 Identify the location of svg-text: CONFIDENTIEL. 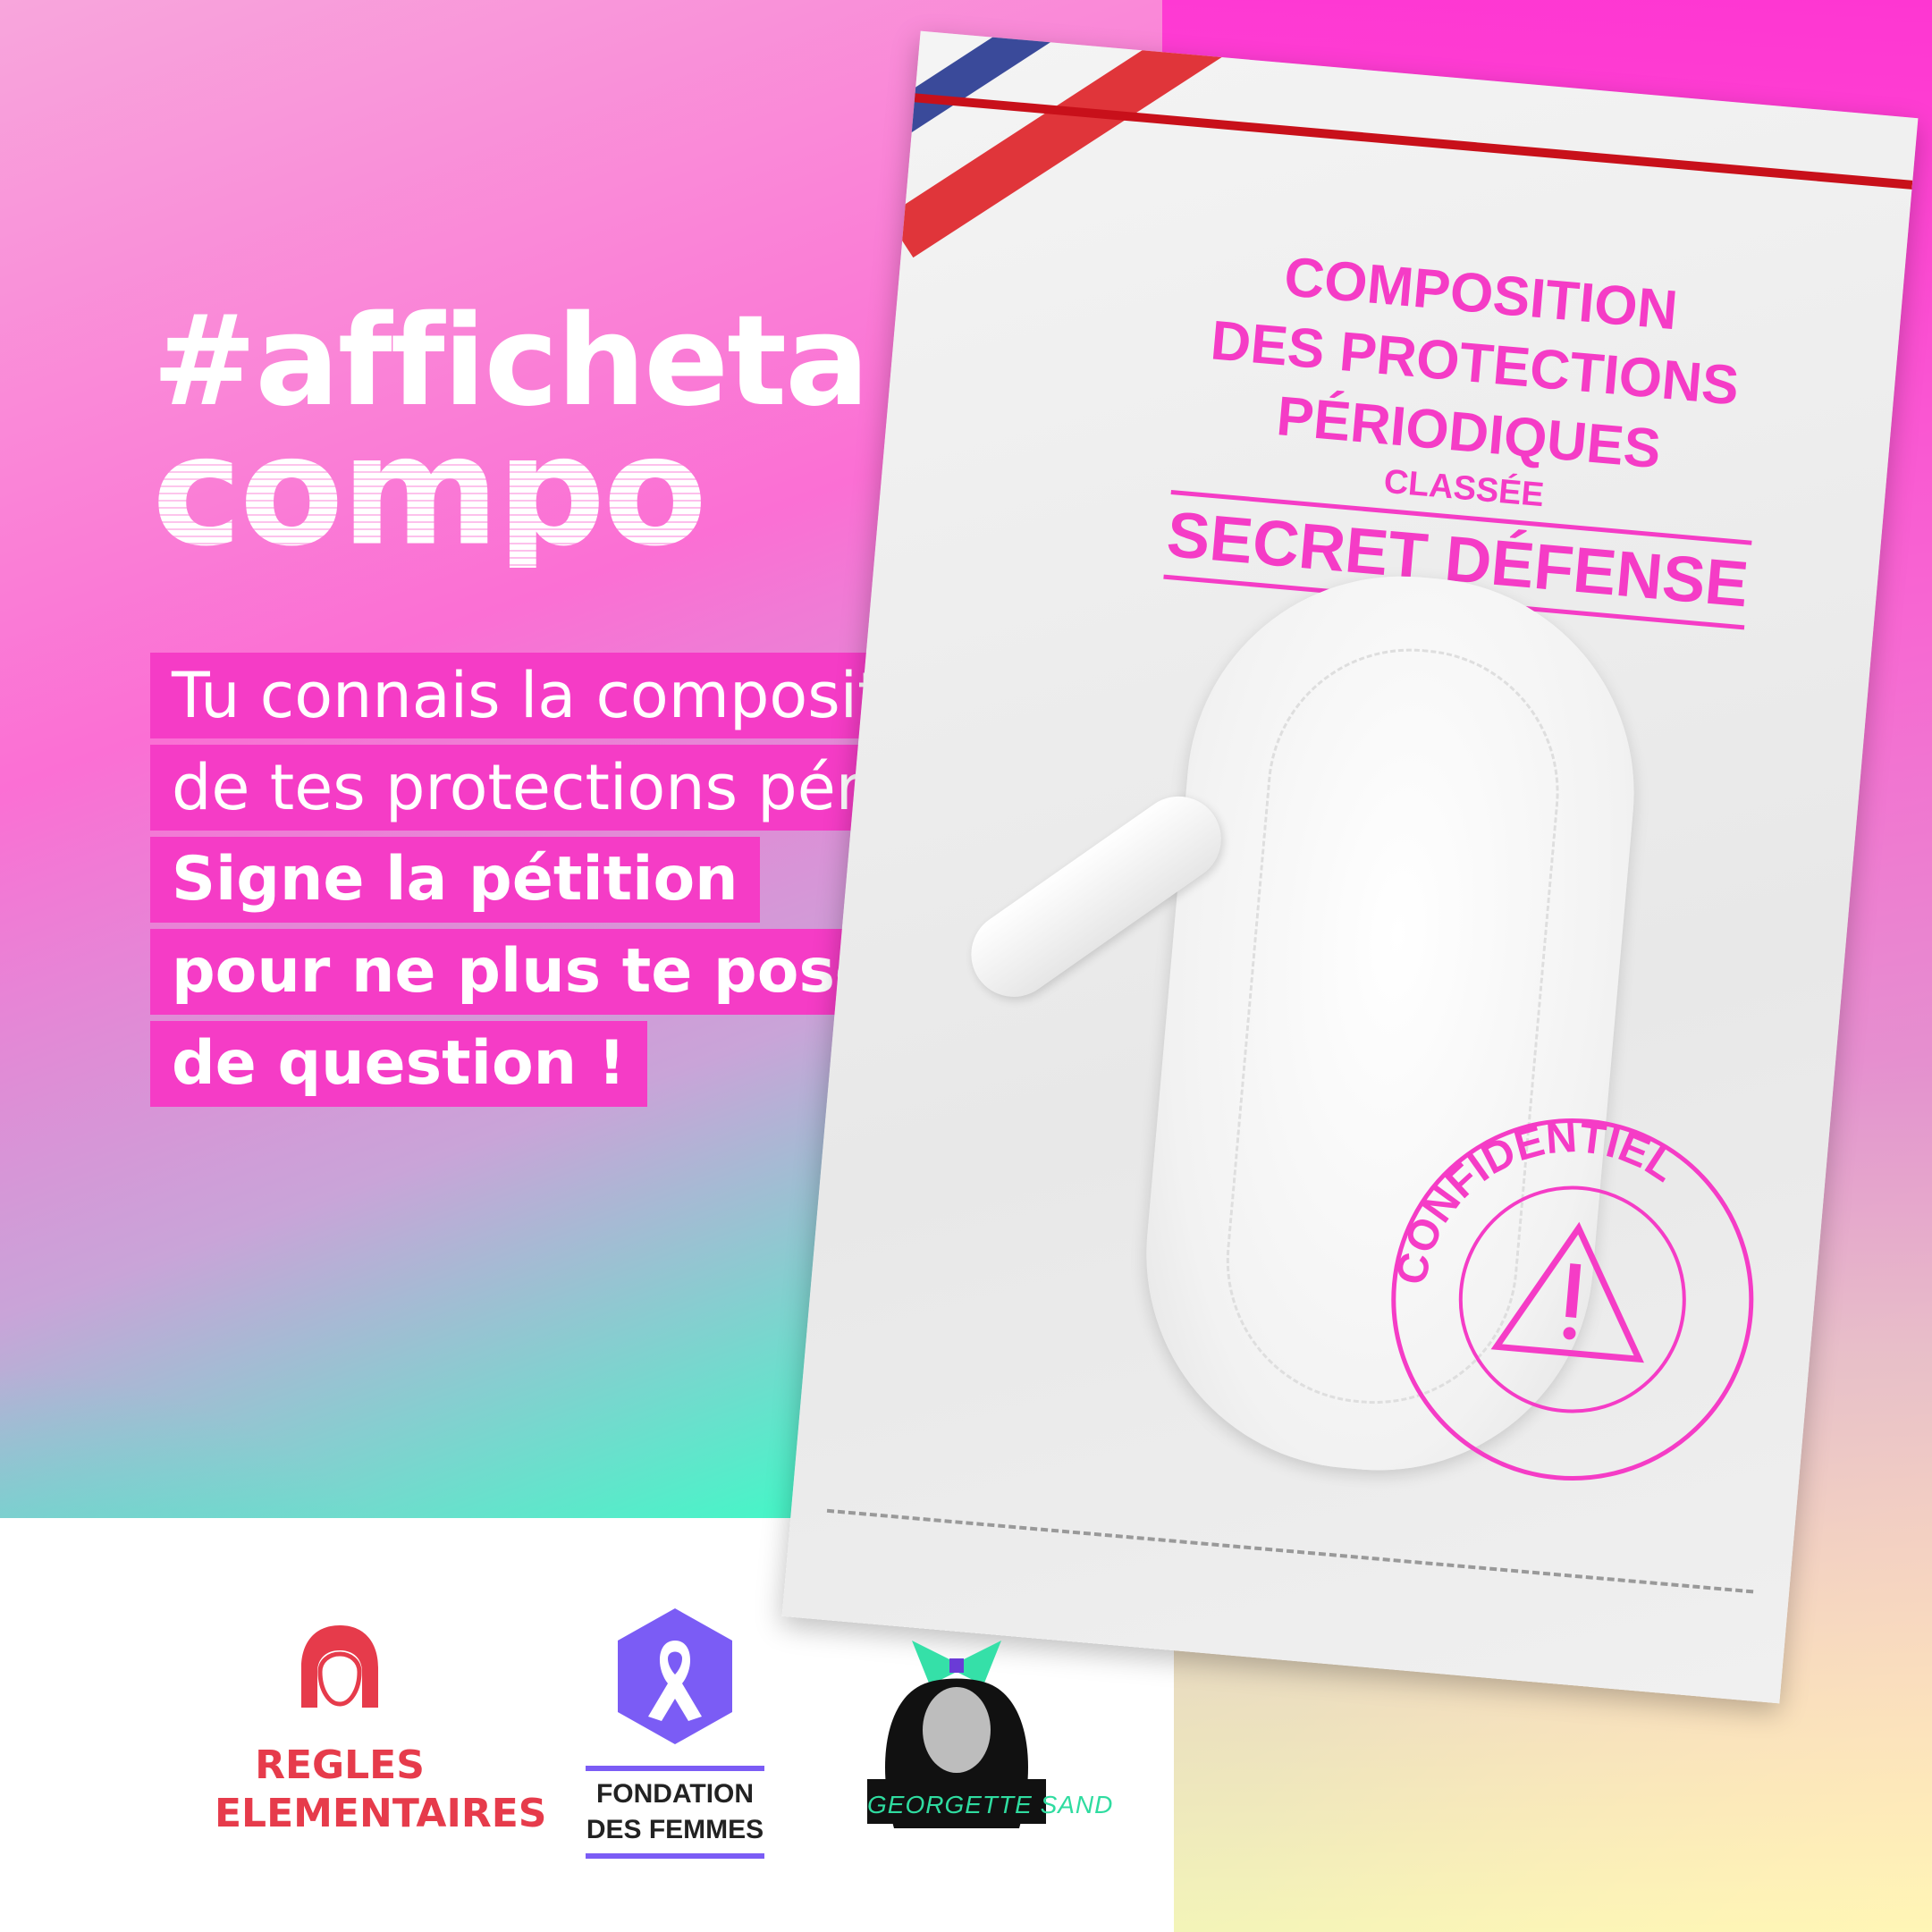
(1537, 1204).